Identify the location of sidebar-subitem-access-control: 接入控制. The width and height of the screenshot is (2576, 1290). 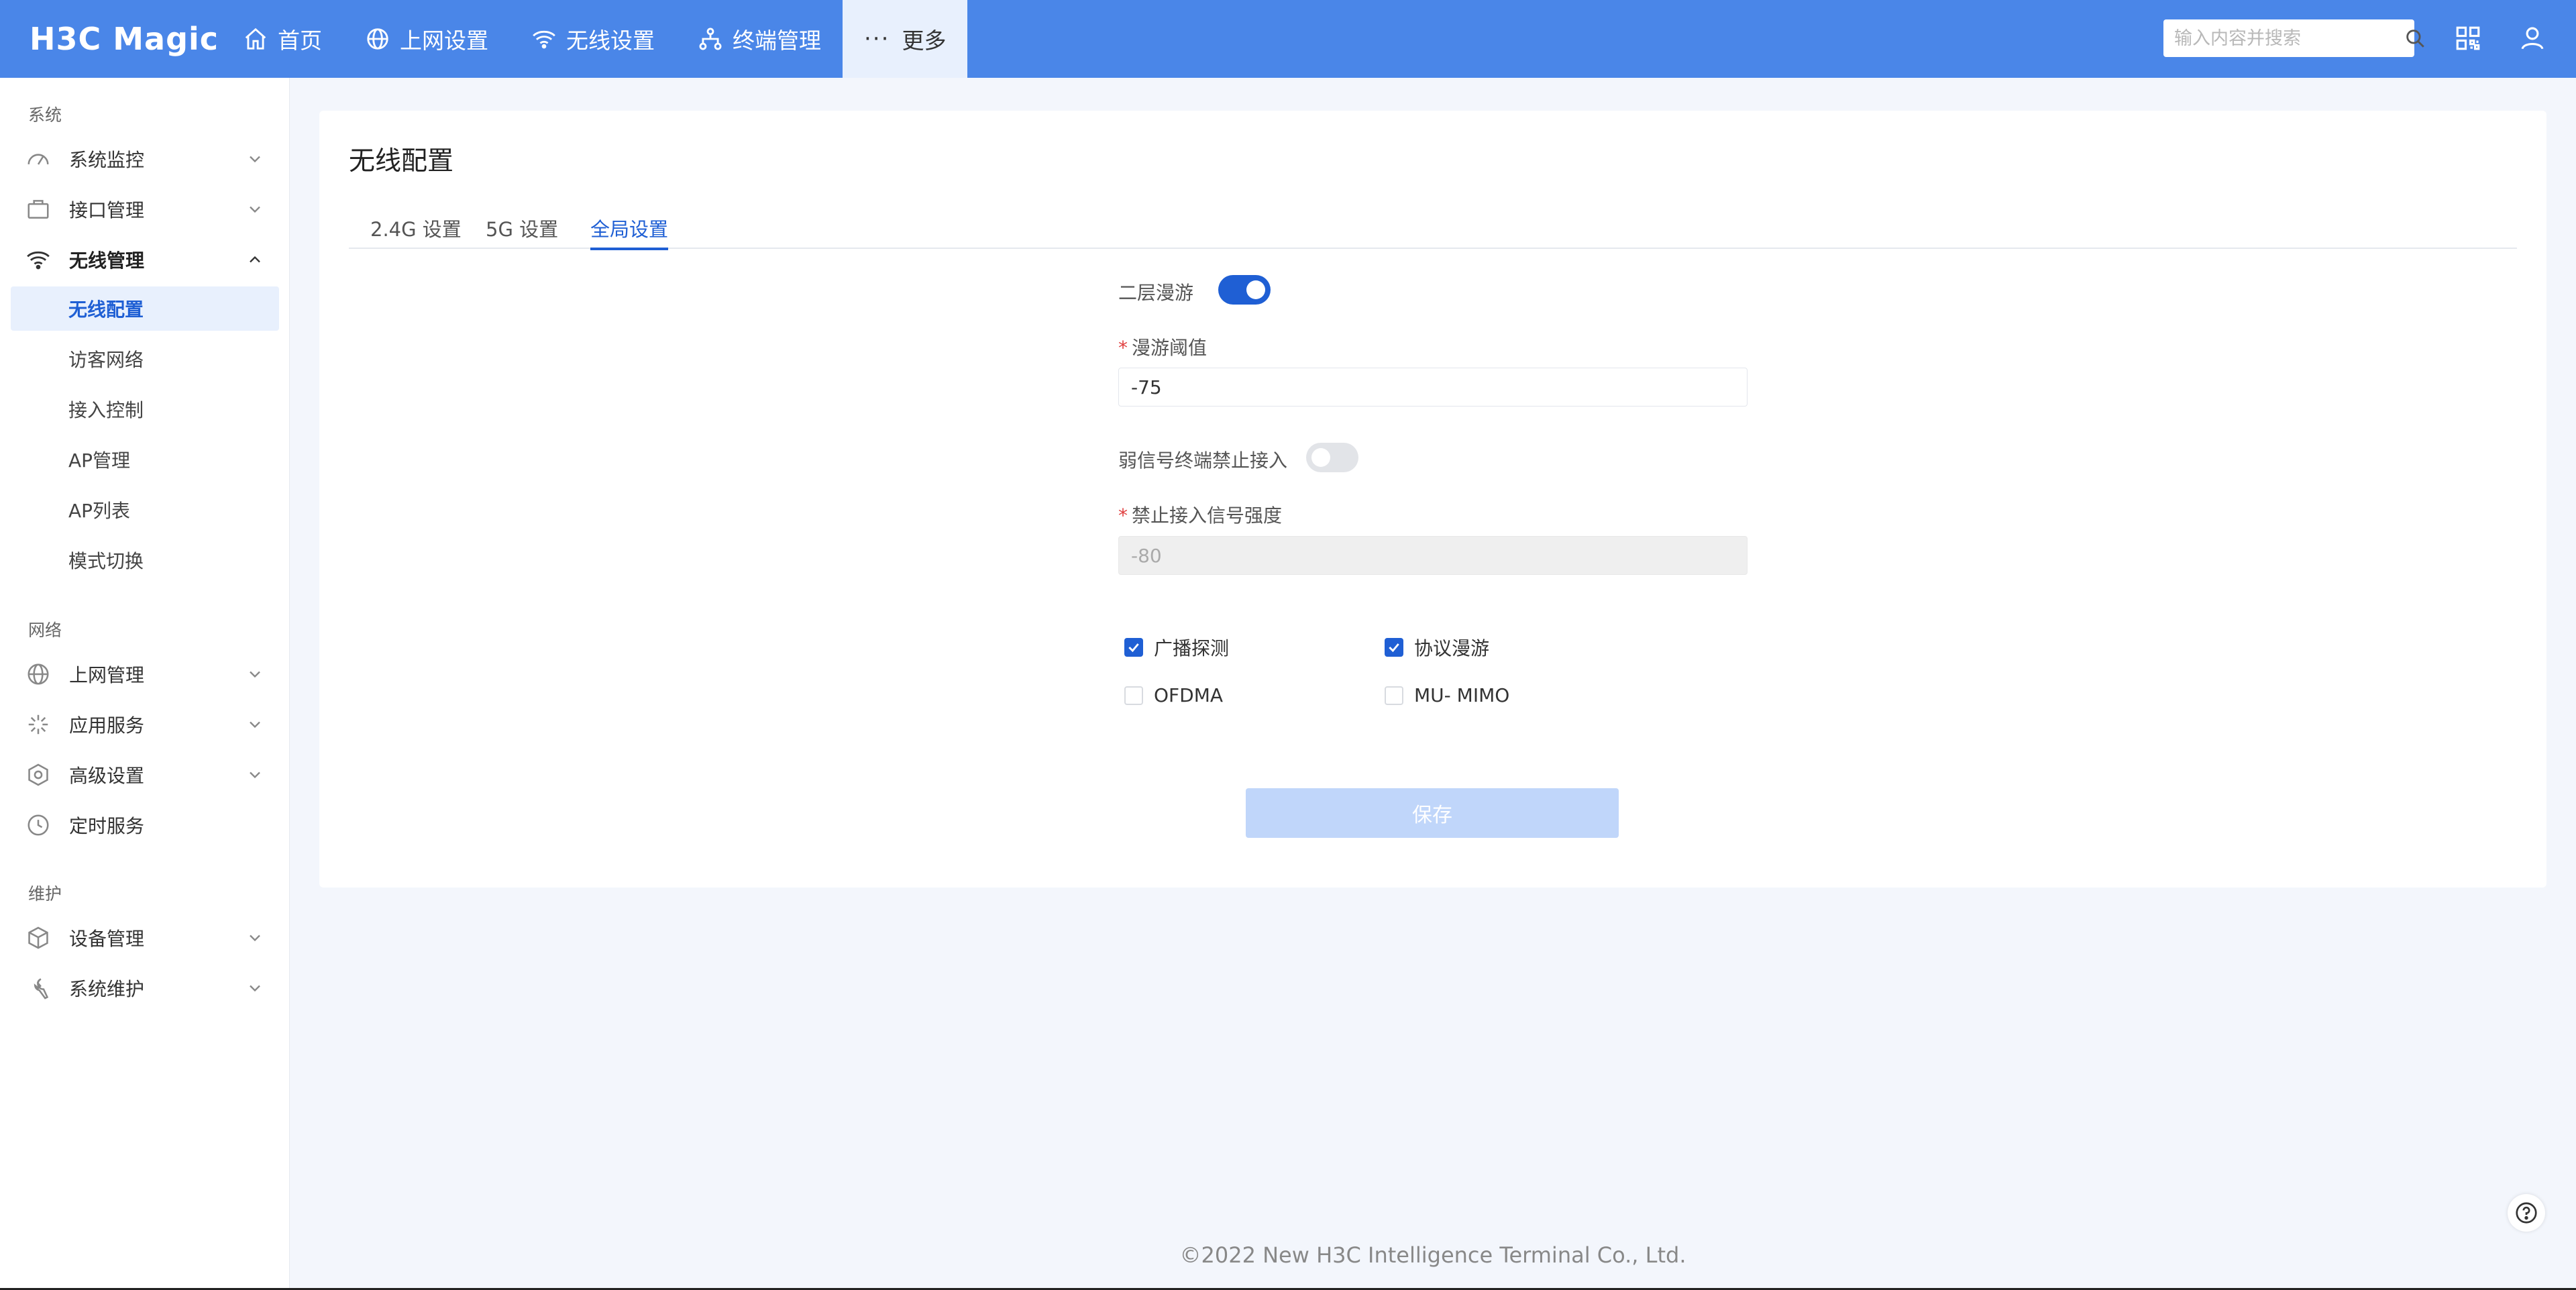
(145, 409).